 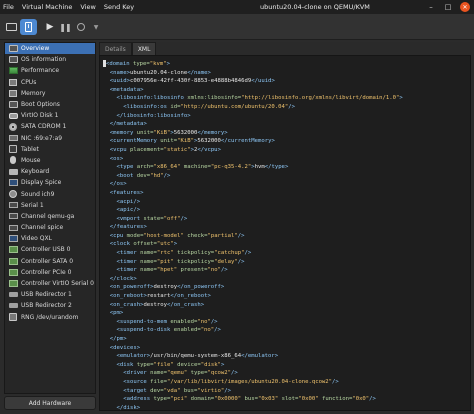 I want to click on window-title: ubuntu20.04-clone on QEMU/KVM, so click(x=315, y=7).